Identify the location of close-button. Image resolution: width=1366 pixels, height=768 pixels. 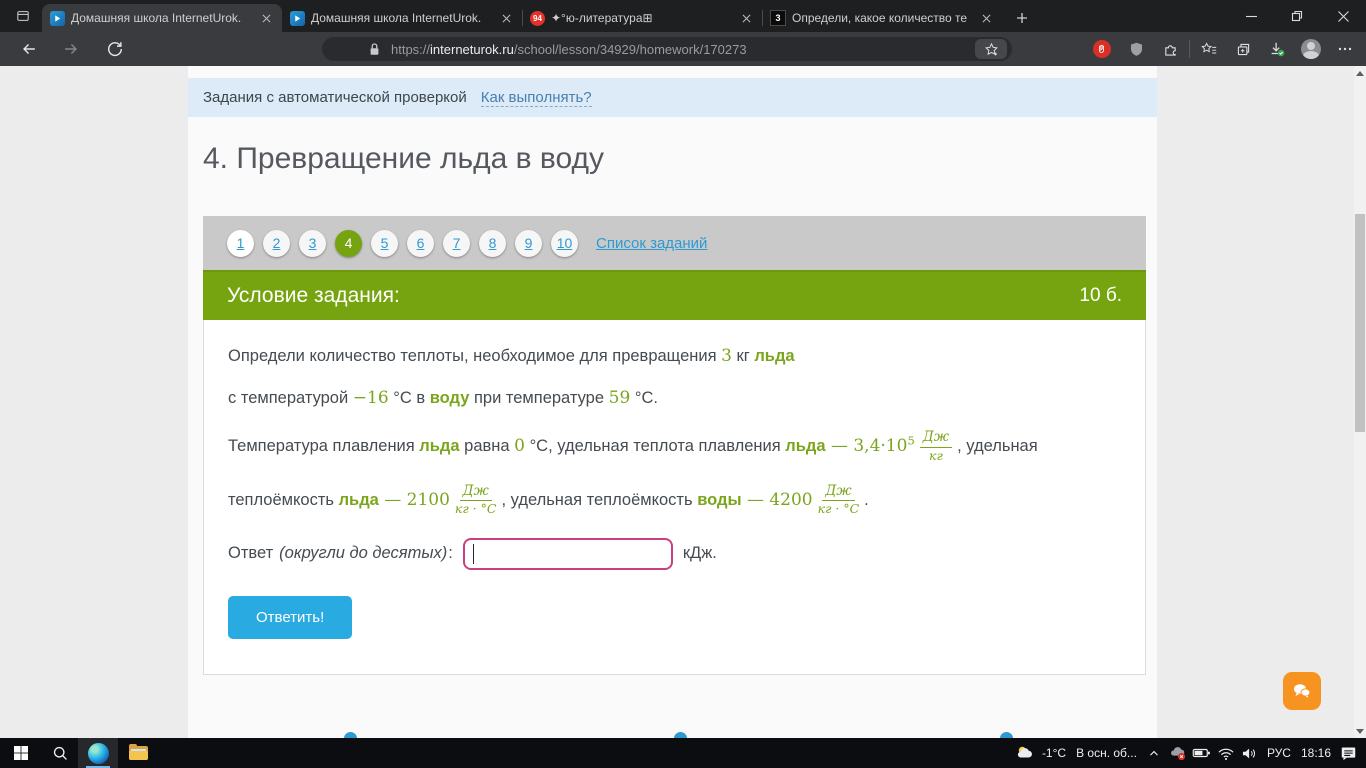
(1343, 16).